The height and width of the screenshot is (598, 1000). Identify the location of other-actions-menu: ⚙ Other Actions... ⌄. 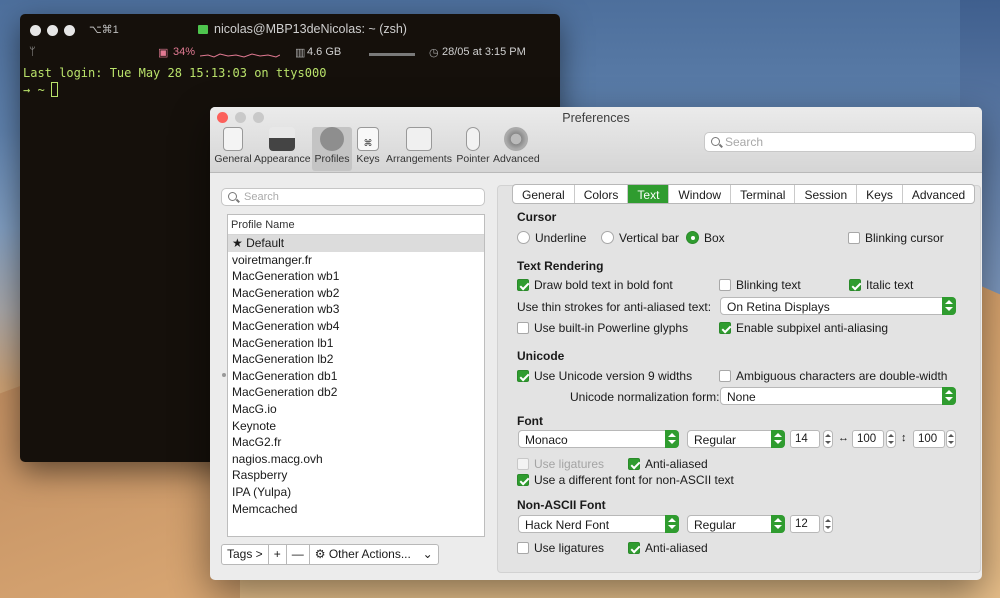
(374, 554).